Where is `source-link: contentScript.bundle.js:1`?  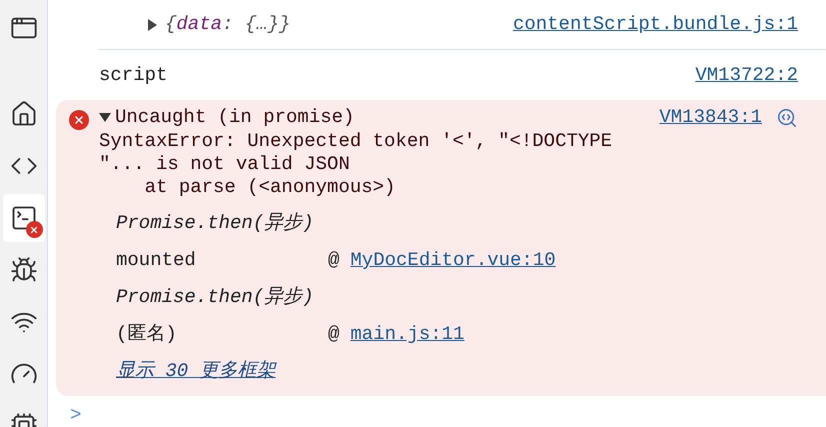
source-link: contentScript.bundle.js:1 is located at coordinates (655, 24).